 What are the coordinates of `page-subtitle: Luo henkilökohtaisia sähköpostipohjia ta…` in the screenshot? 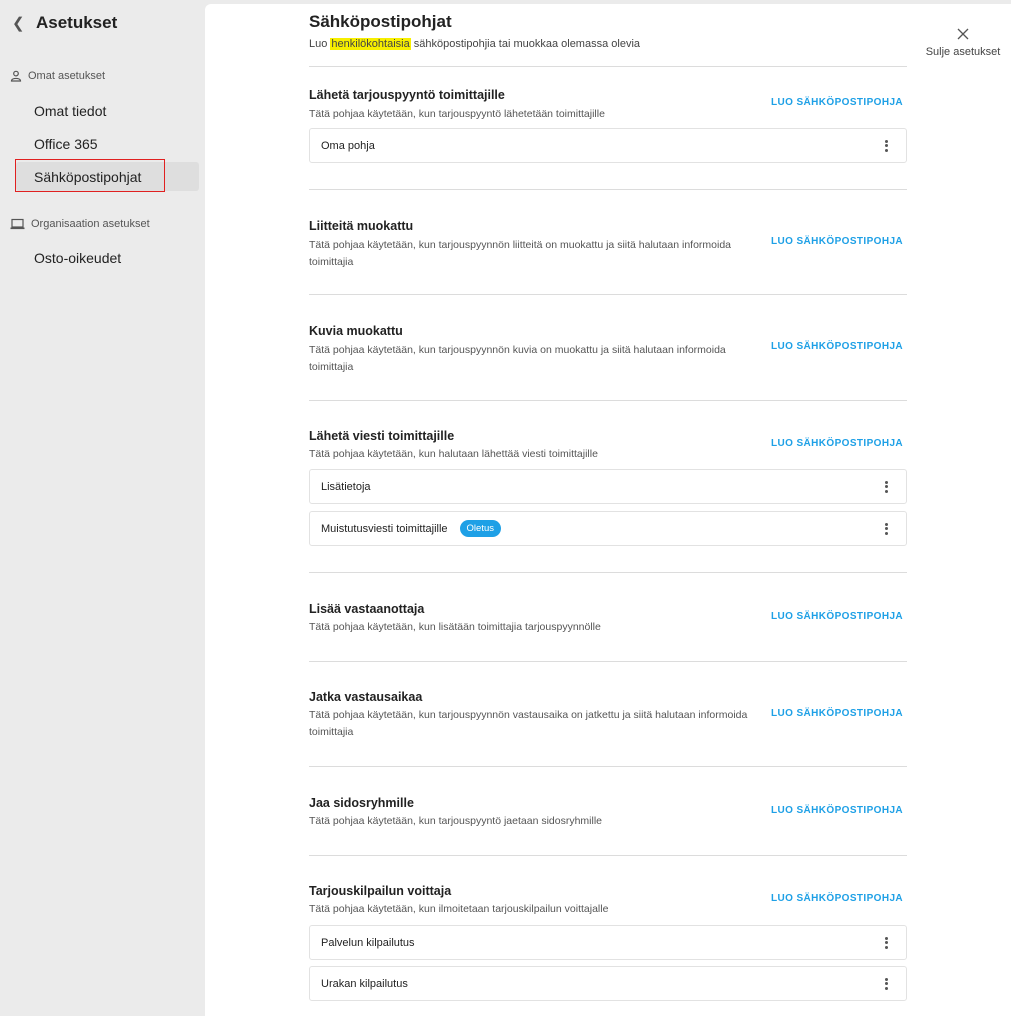 It's located at (474, 44).